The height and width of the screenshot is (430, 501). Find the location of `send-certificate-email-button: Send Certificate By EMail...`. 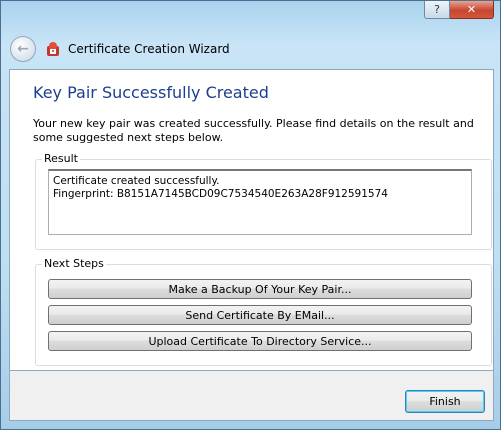

send-certificate-email-button: Send Certificate By EMail... is located at coordinates (260, 315).